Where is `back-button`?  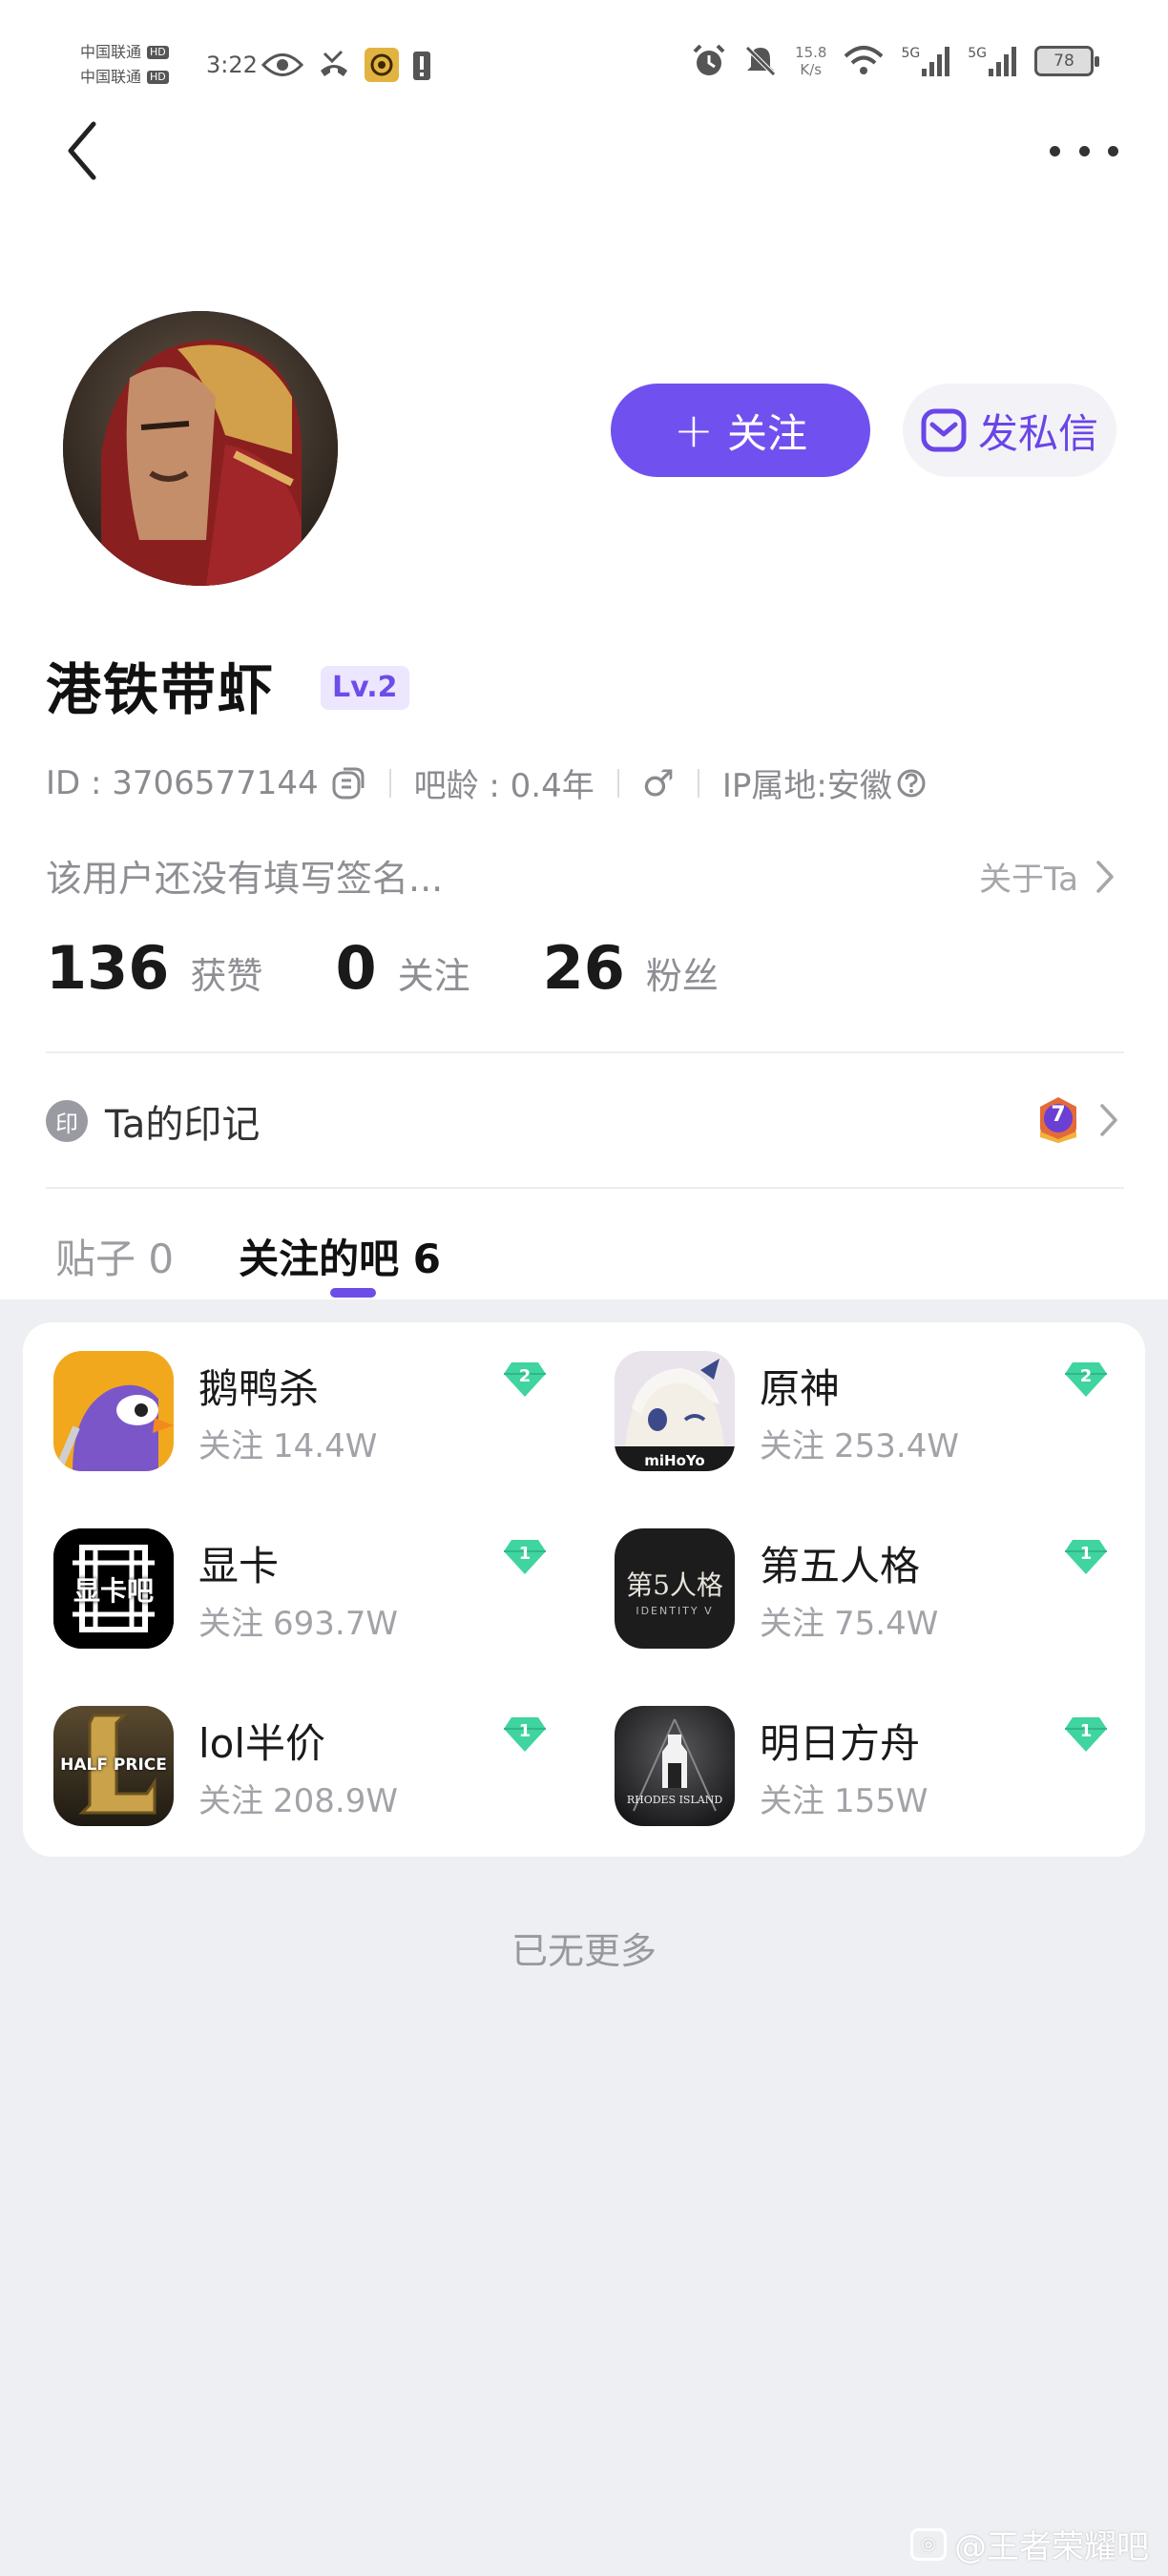 back-button is located at coordinates (84, 149).